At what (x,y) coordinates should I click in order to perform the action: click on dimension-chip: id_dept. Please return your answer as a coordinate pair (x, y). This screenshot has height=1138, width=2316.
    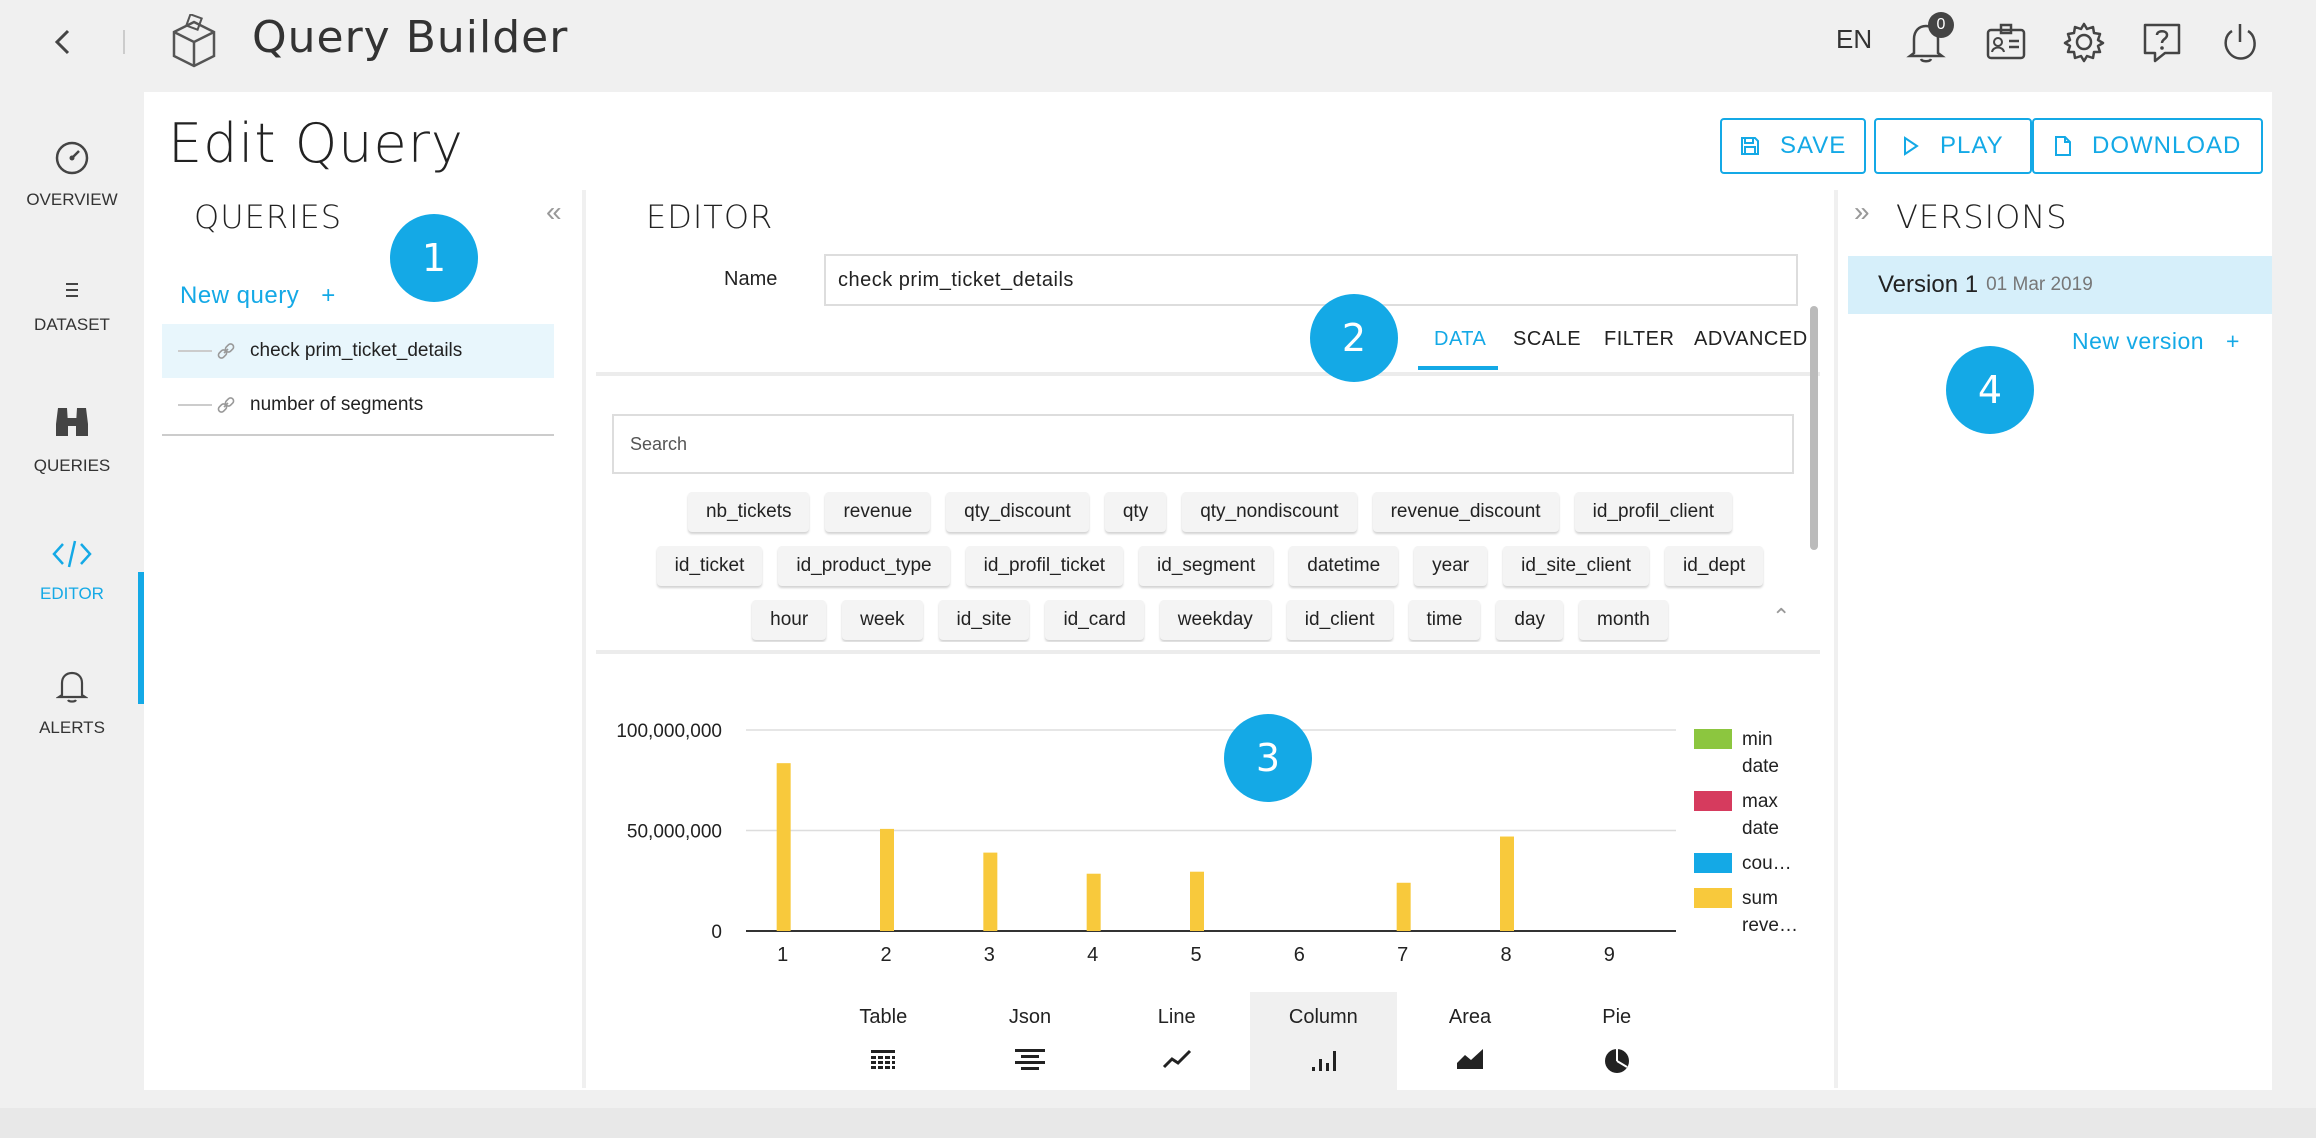
    Looking at the image, I should click on (1714, 566).